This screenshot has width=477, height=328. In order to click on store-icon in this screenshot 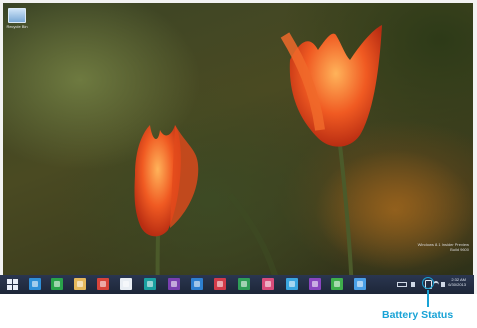, I will do `click(57, 284)`.